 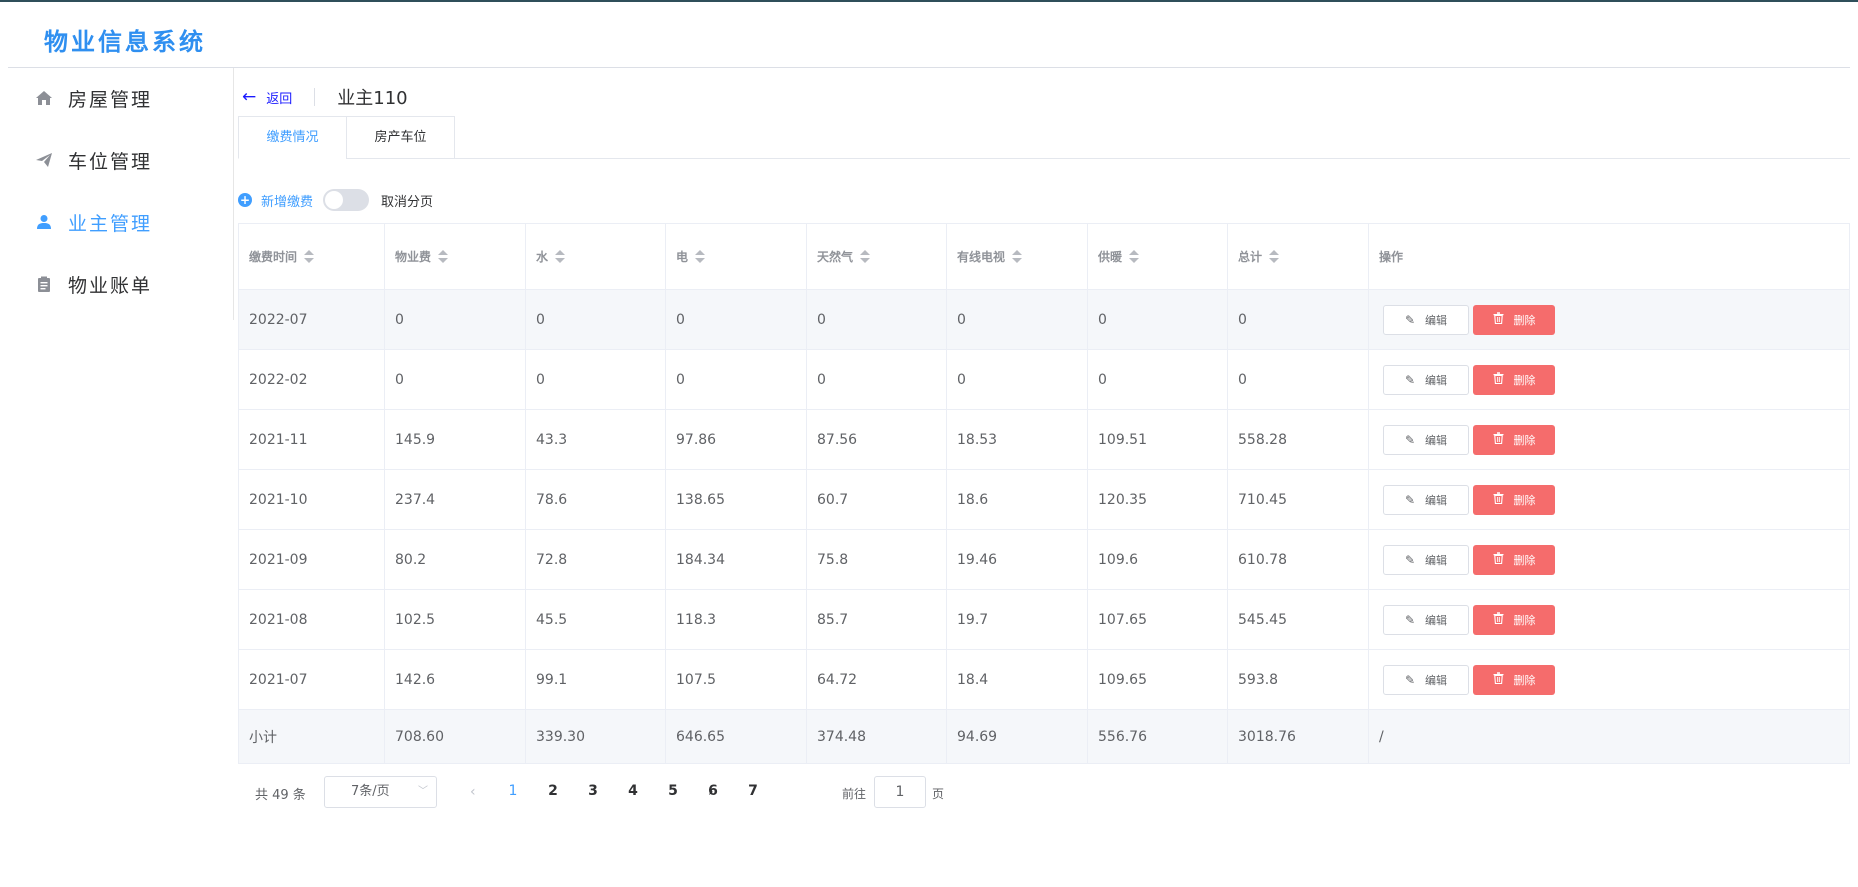 What do you see at coordinates (372, 98) in the screenshot?
I see `page-title: 业主110` at bounding box center [372, 98].